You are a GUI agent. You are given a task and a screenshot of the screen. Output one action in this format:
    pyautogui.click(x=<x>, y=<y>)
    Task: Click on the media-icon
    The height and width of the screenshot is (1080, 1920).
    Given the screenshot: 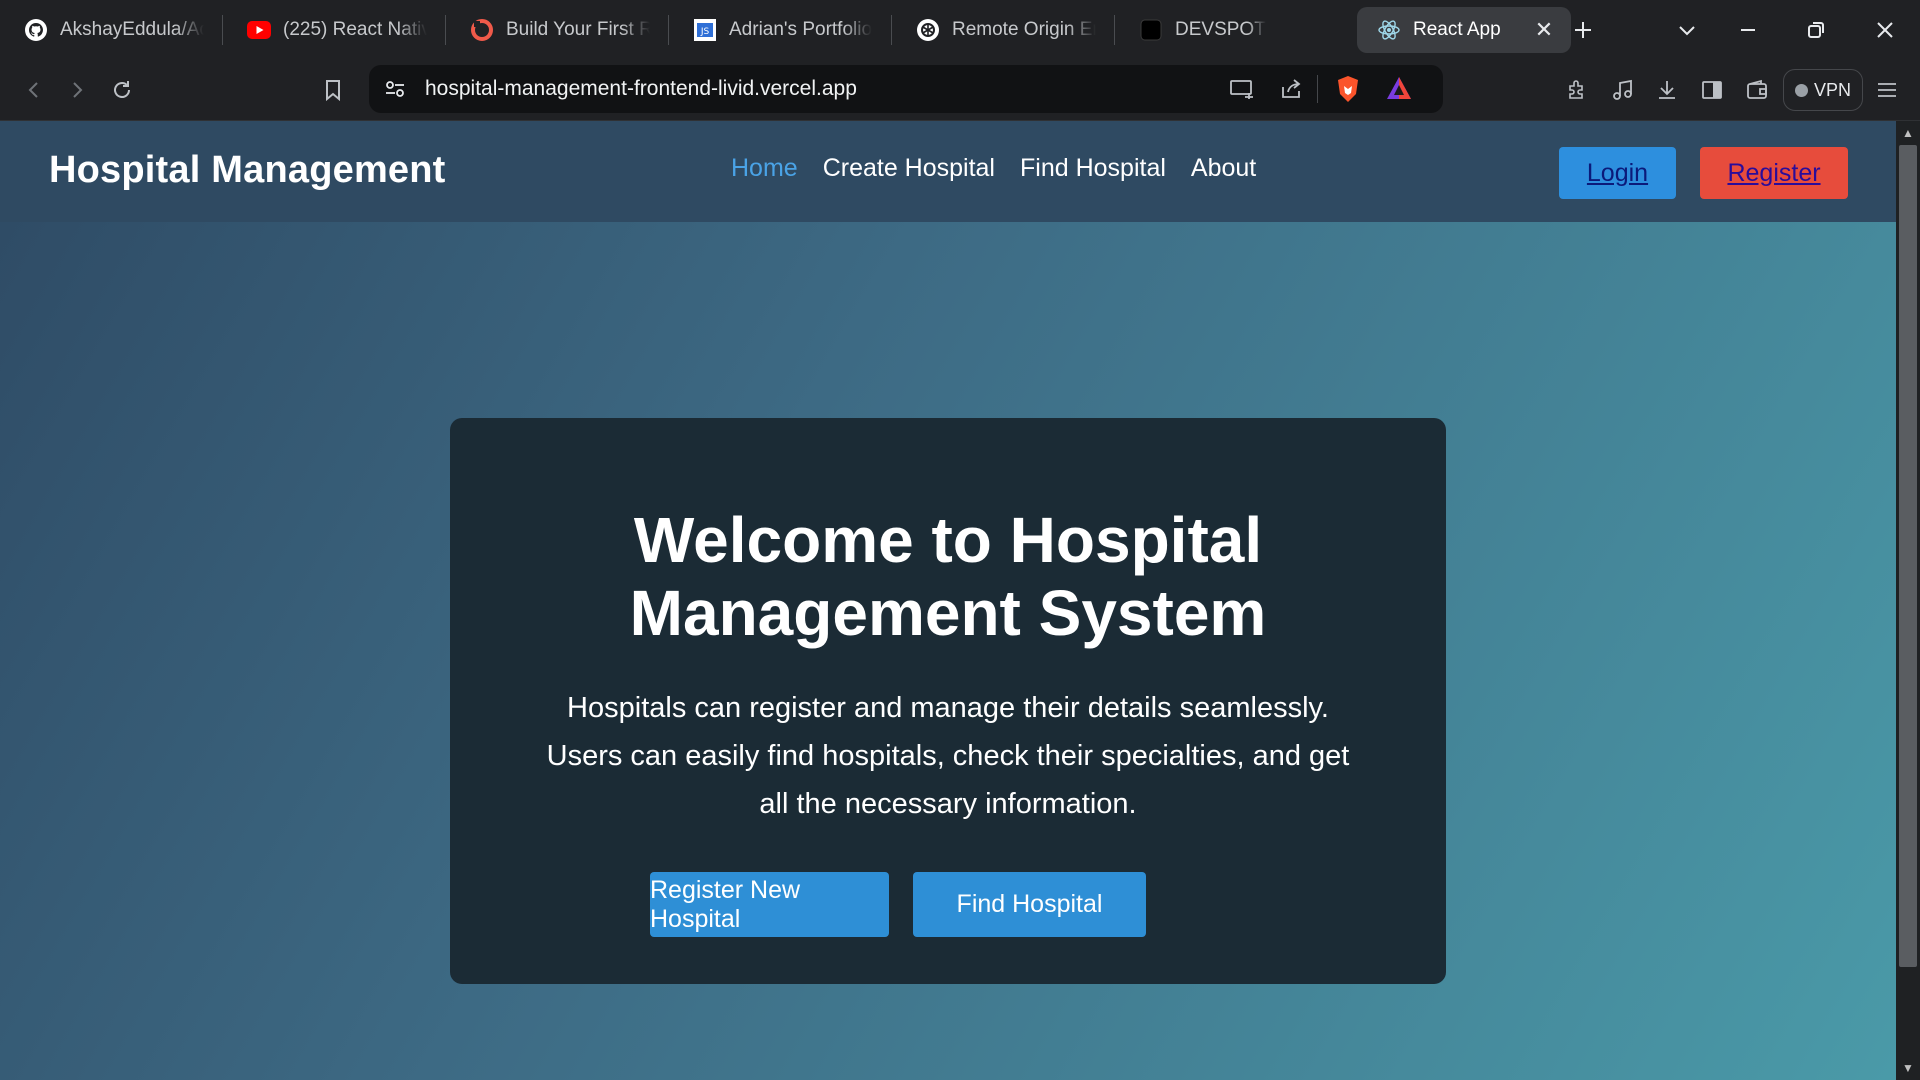 What is the action you would take?
    pyautogui.click(x=1623, y=90)
    